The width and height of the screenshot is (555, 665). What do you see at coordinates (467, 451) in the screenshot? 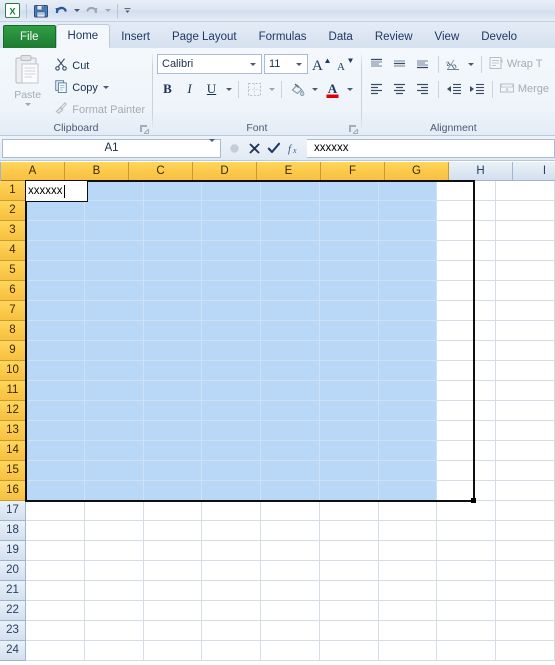
I see `cell-H14` at bounding box center [467, 451].